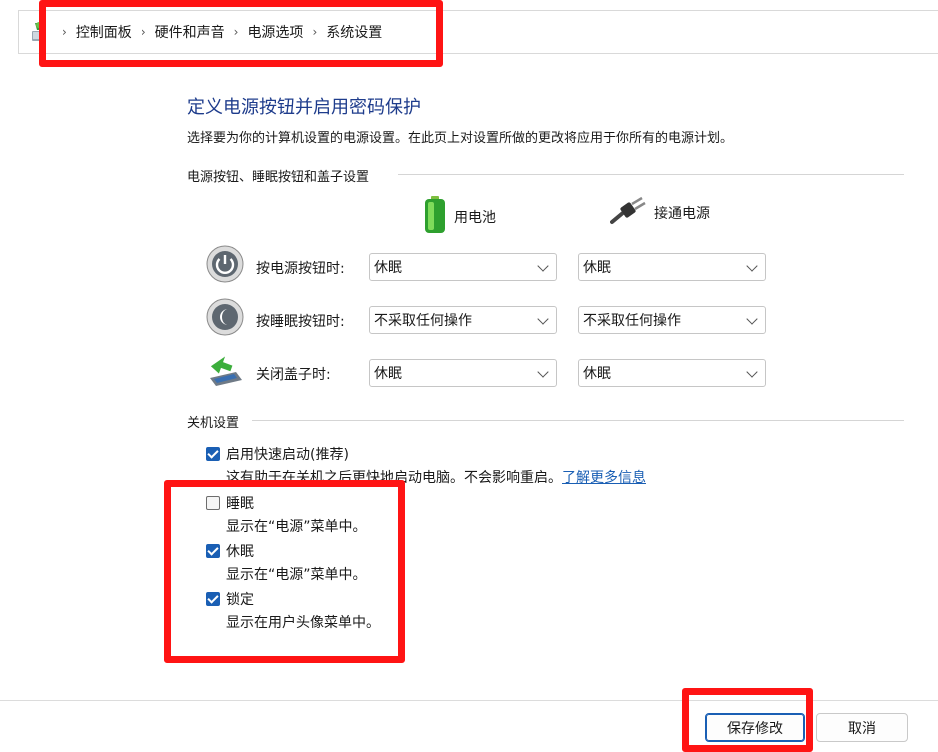 The image size is (938, 752). Describe the element at coordinates (300, 269) in the screenshot. I see `power-button-label: 按电源按钮时:` at that location.